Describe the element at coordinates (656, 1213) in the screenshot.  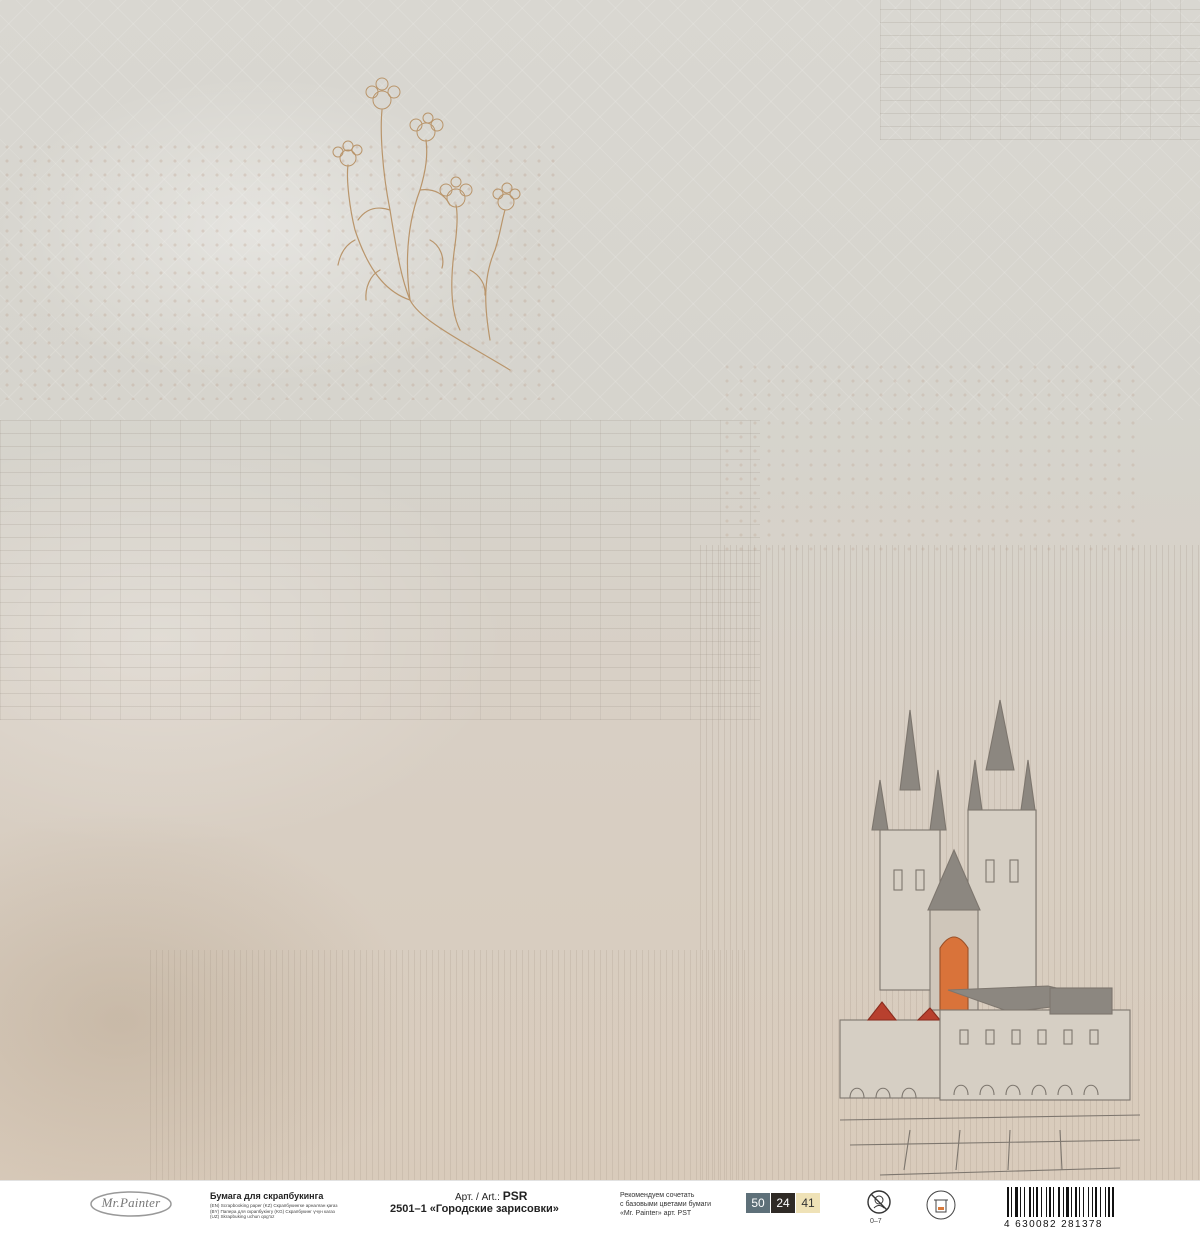
I see `recommendation-line: «Mr. Painter» арт. PST` at that location.